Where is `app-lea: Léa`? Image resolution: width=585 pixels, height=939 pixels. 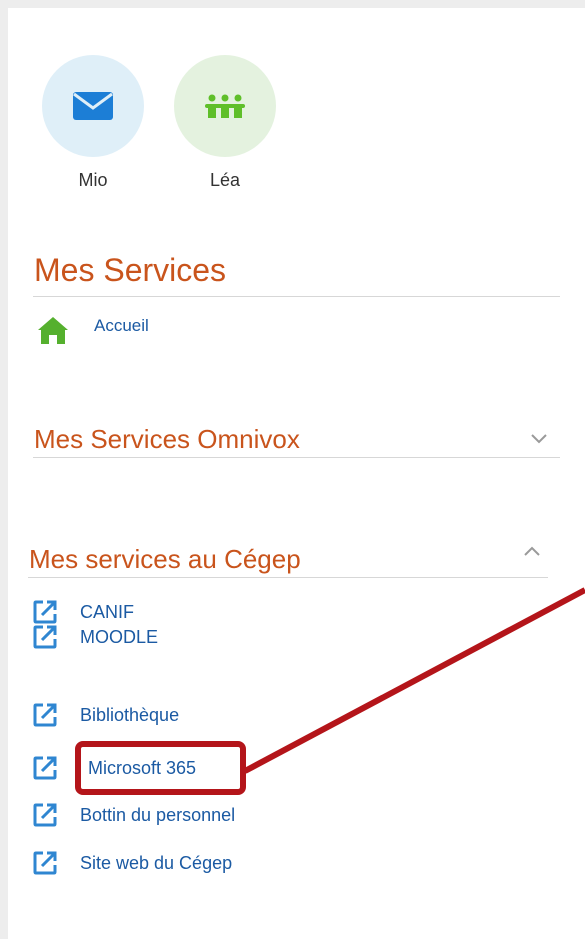
app-lea: Léa is located at coordinates (225, 123).